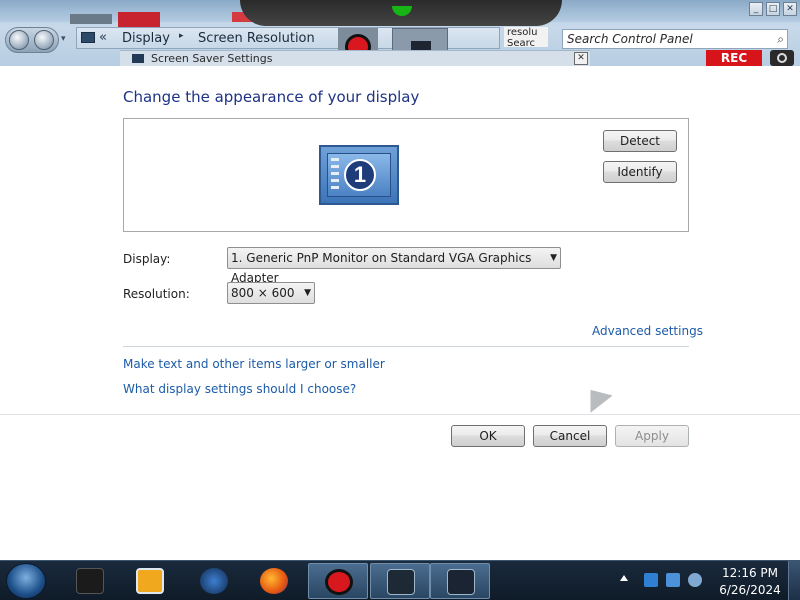  Describe the element at coordinates (32, 40) in the screenshot. I see `navigation-buttons` at that location.